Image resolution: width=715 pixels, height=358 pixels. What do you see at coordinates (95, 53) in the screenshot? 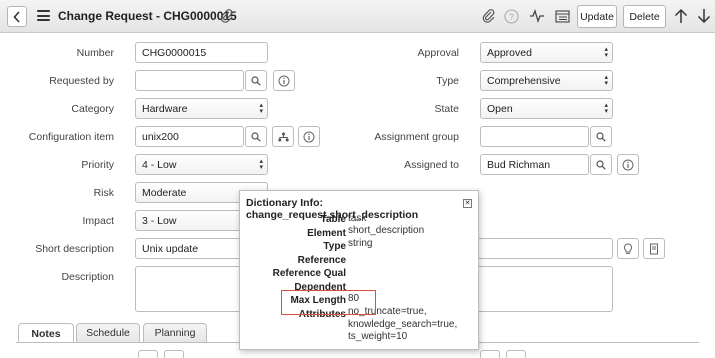
I see `number-label: Number` at bounding box center [95, 53].